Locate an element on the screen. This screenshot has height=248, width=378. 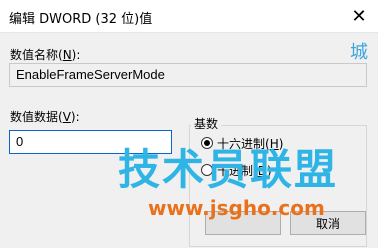
dialog-title: 编辑 DWORD (32 位)值 is located at coordinates (81, 19).